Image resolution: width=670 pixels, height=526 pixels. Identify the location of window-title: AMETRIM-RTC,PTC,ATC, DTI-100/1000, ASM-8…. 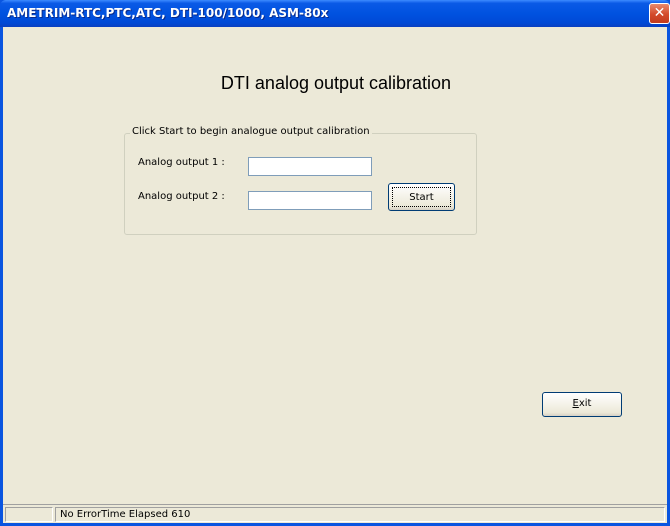
(168, 13).